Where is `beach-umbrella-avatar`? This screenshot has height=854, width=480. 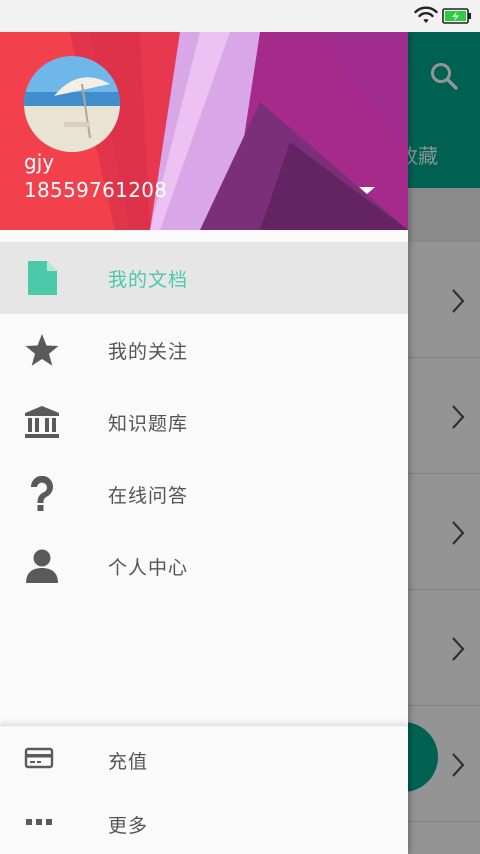 beach-umbrella-avatar is located at coordinates (72, 104).